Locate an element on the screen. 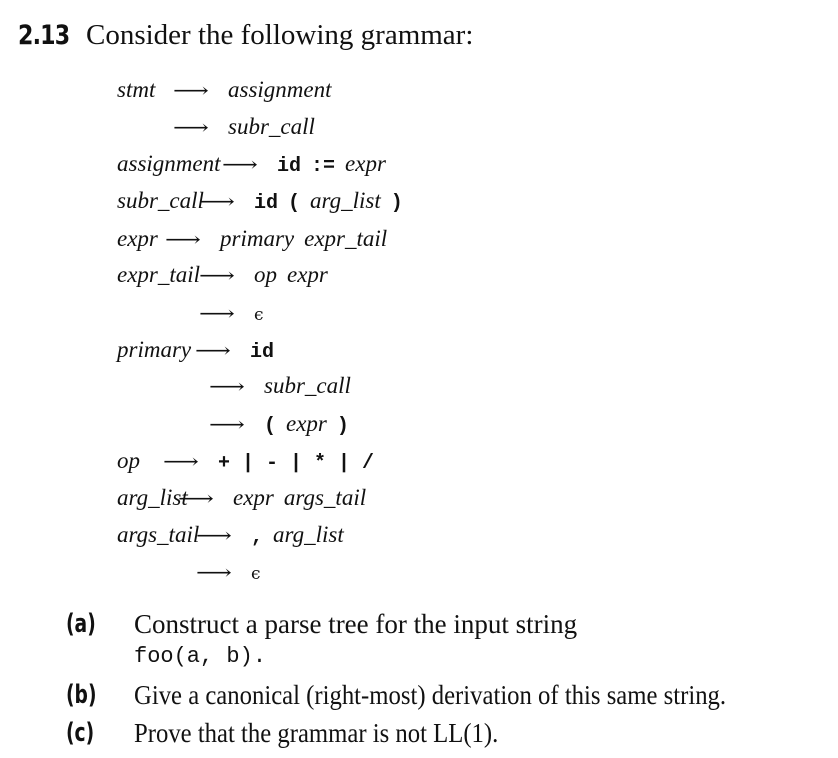  part-a-label: (a) is located at coordinates (81, 624).